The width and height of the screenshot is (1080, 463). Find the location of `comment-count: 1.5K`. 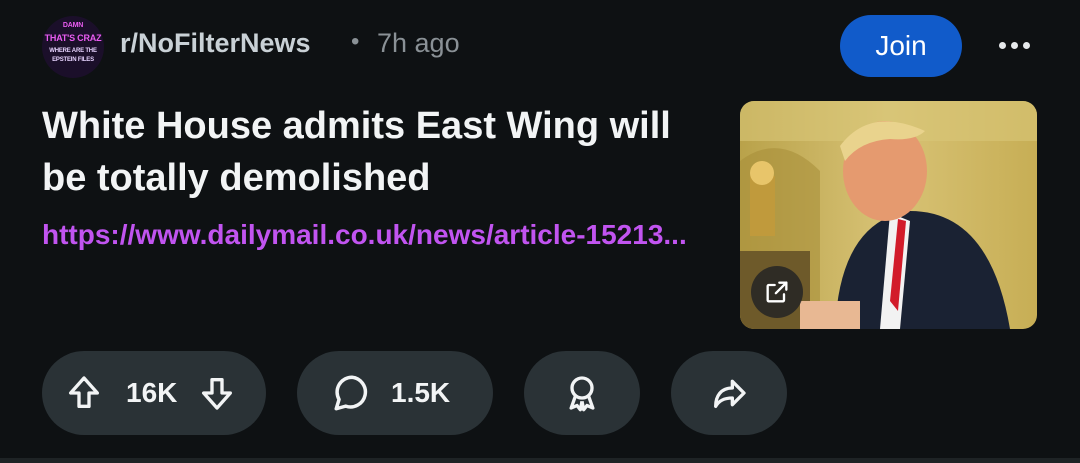

comment-count: 1.5K is located at coordinates (421, 392).